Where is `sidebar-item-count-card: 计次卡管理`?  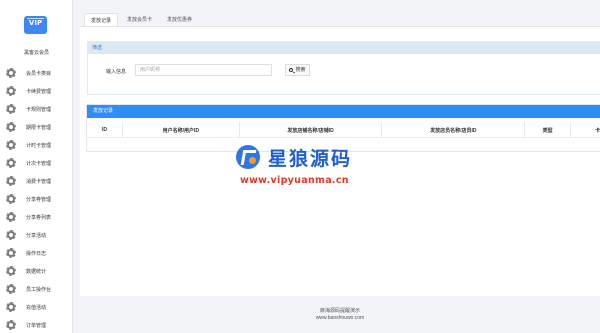 sidebar-item-count-card: 计次卡管理 is located at coordinates (36, 163).